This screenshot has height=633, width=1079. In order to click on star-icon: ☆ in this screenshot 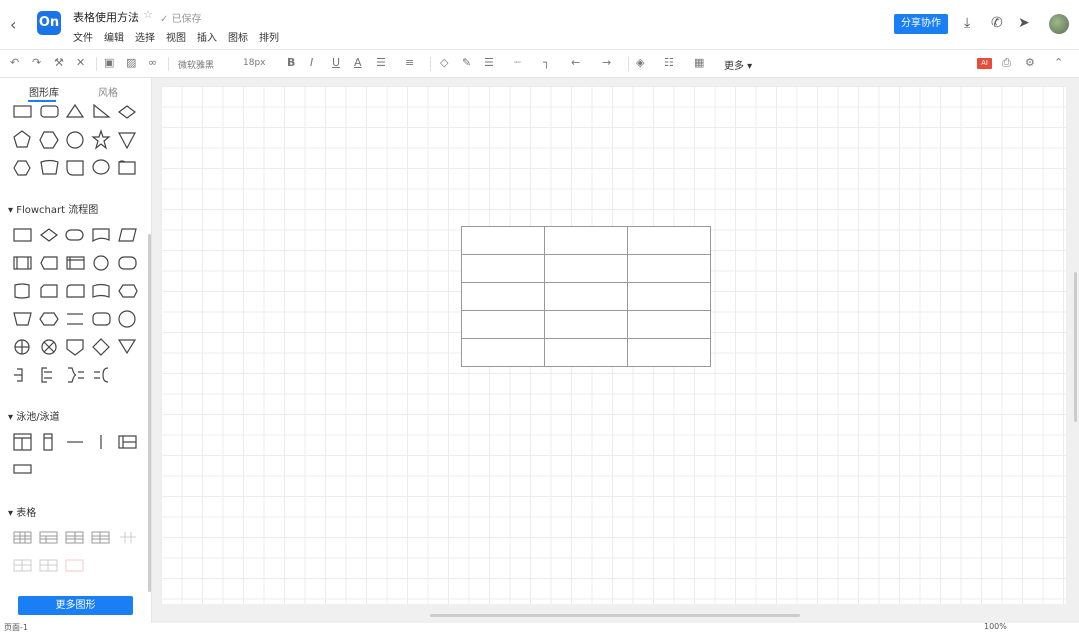, I will do `click(148, 14)`.